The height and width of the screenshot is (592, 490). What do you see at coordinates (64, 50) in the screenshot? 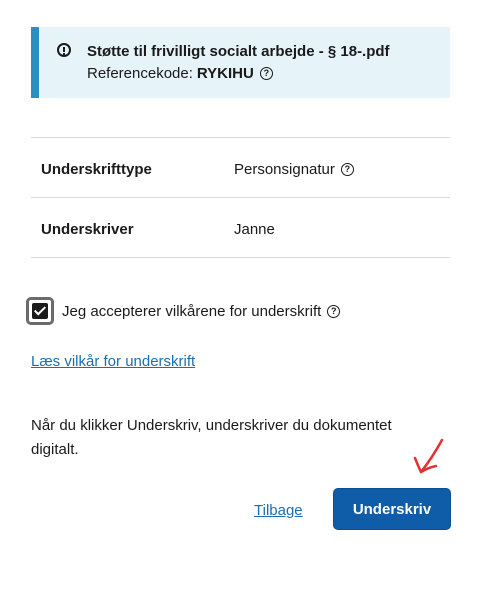
I see `info-icon` at bounding box center [64, 50].